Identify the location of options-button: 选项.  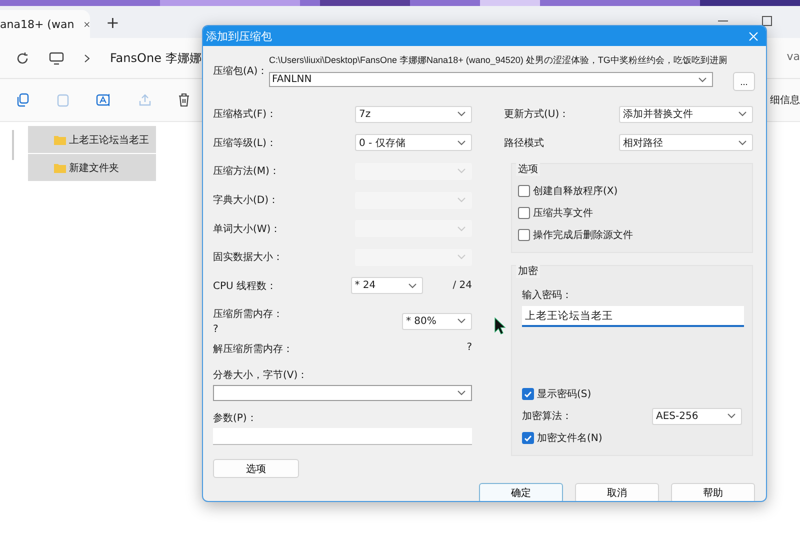
(256, 468).